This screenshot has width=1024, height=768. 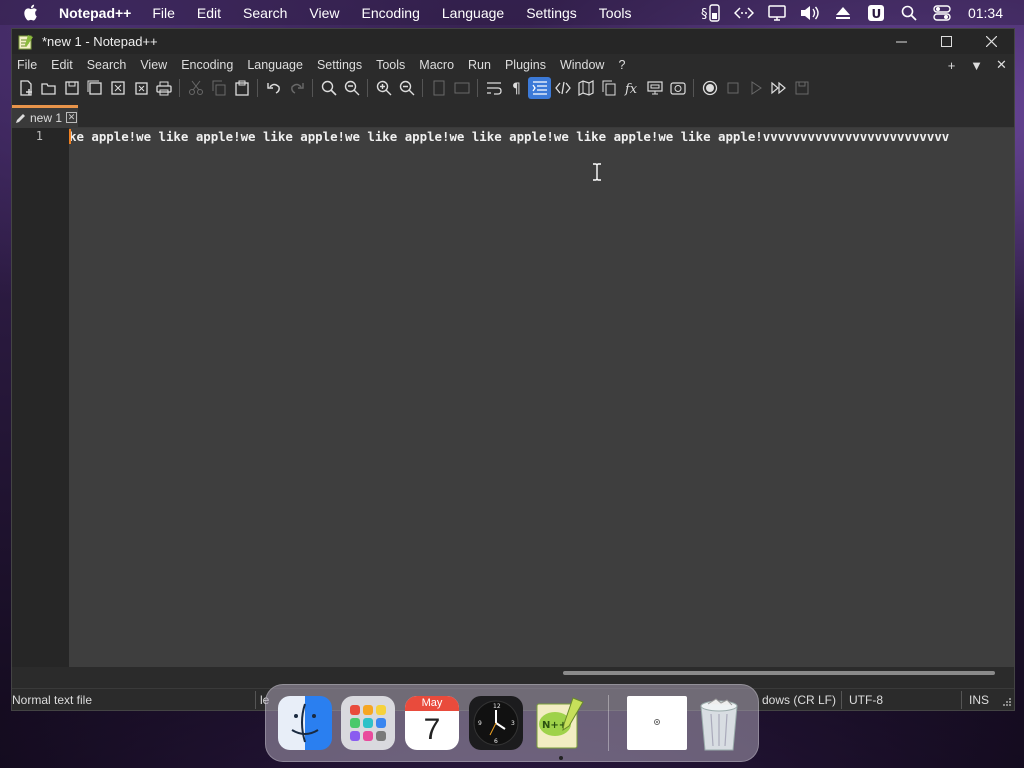 I want to click on horizontal-scrollbar, so click(x=513, y=673).